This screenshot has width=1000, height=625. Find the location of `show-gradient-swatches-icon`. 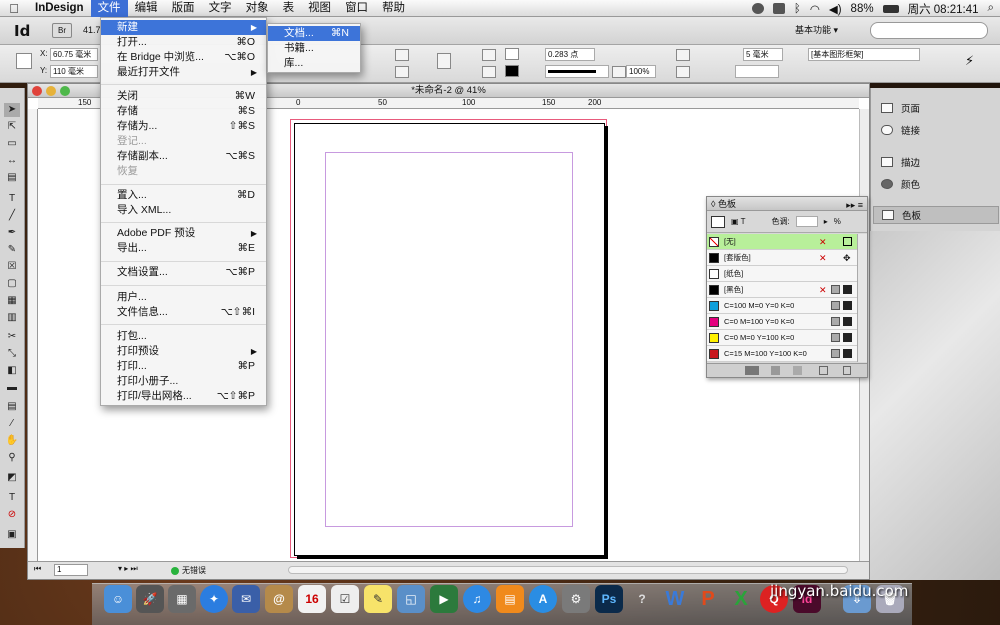

show-gradient-swatches-icon is located at coordinates (797, 370).